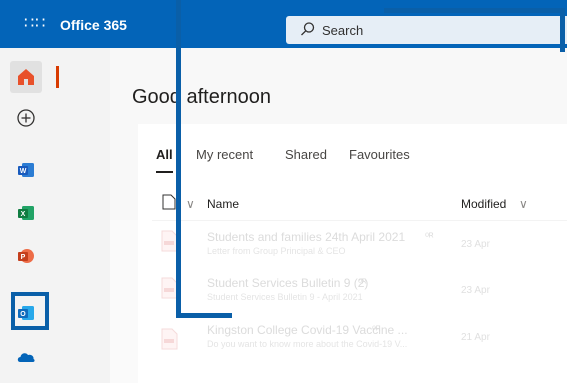  What do you see at coordinates (169, 339) in the screenshot?
I see `pdf-file-icon` at bounding box center [169, 339].